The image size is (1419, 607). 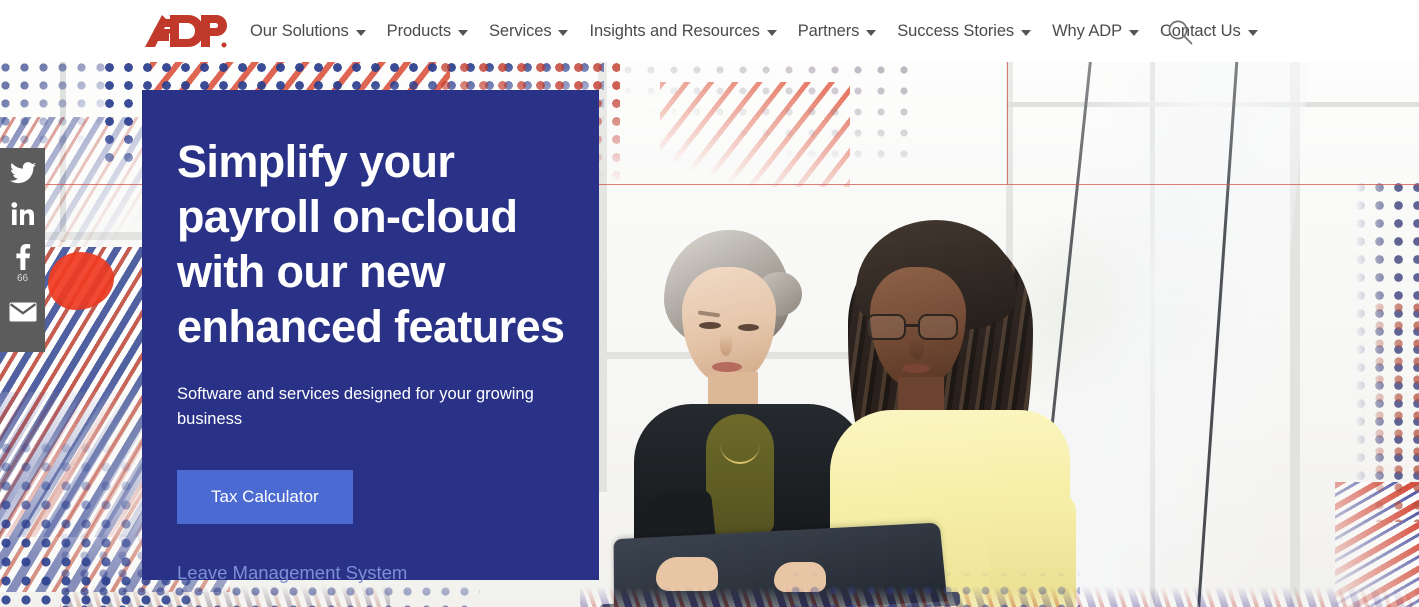 I want to click on nav-item-services: Services, so click(x=534, y=31).